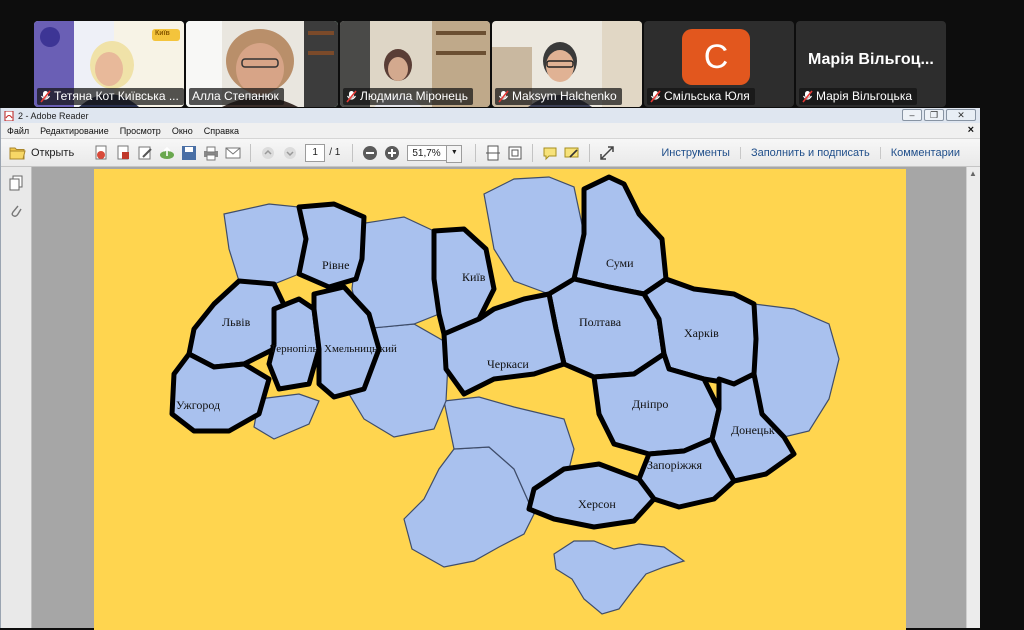 The image size is (1024, 630). Describe the element at coordinates (493, 153) in the screenshot. I see `fit-width-icon` at that location.